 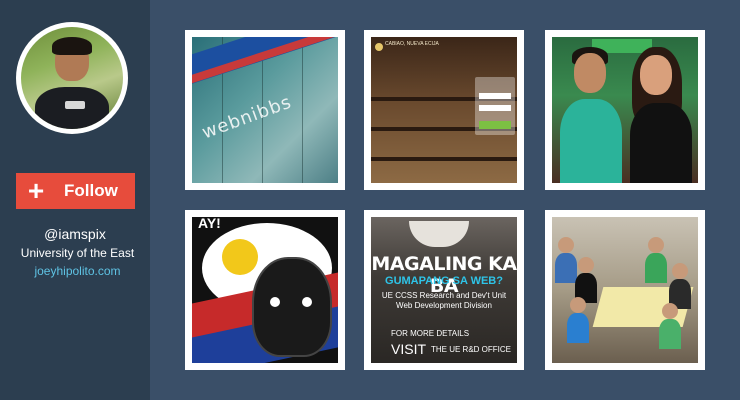 I want to click on photo-two-people, so click(x=625, y=110).